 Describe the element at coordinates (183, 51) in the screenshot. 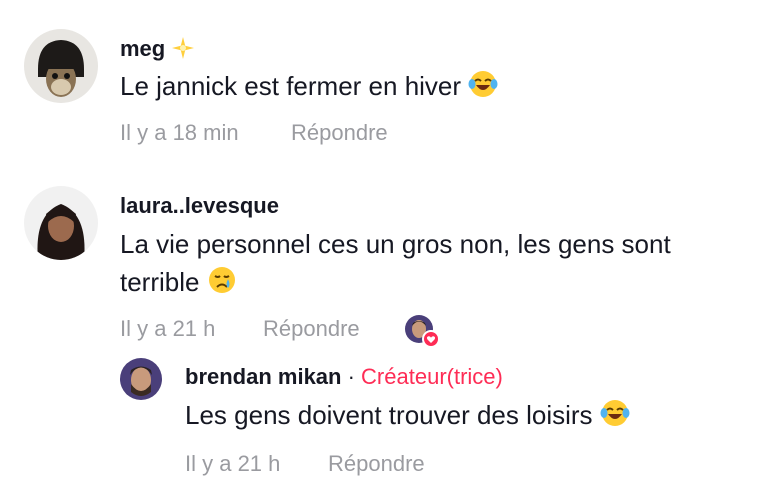

I see `star-sparkle-icon` at that location.